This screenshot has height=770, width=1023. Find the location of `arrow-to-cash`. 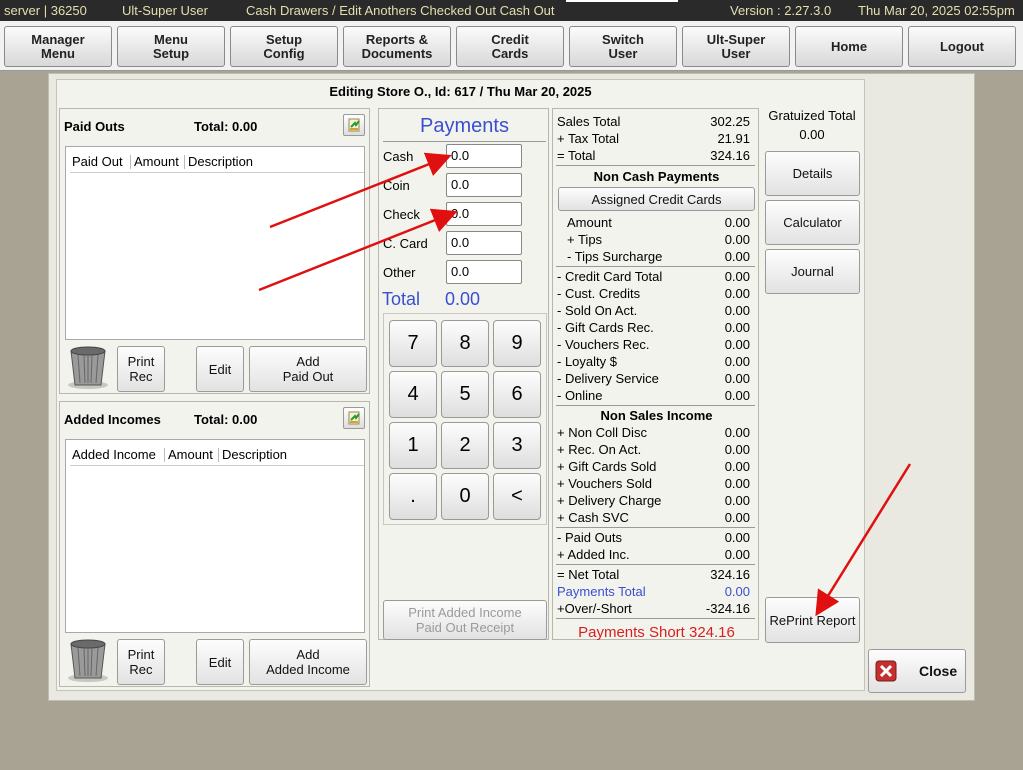

arrow-to-cash is located at coordinates (360, 190).